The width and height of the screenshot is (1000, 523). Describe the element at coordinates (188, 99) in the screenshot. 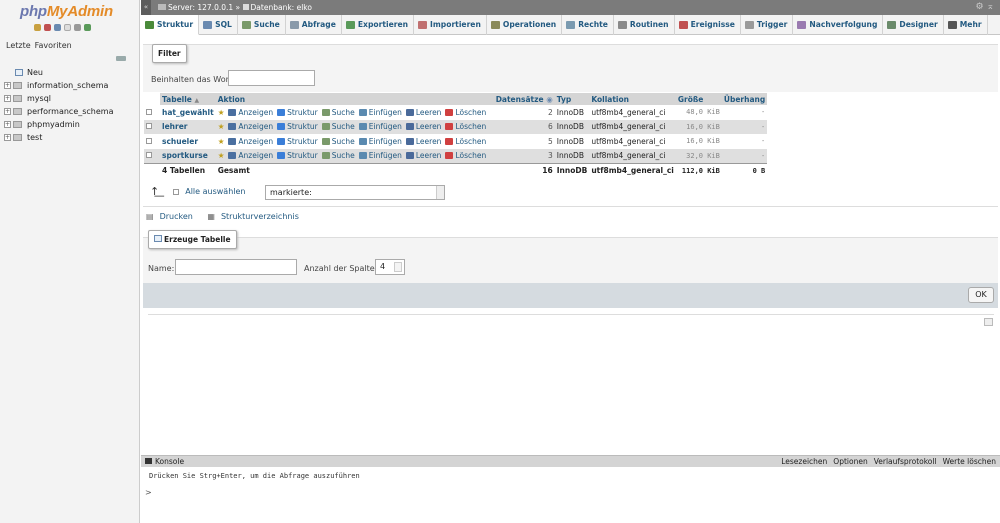

I see `col-table: Tabelle ▲` at that location.